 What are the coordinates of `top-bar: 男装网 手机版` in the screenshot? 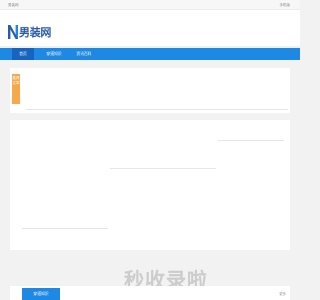 It's located at (150, 5).